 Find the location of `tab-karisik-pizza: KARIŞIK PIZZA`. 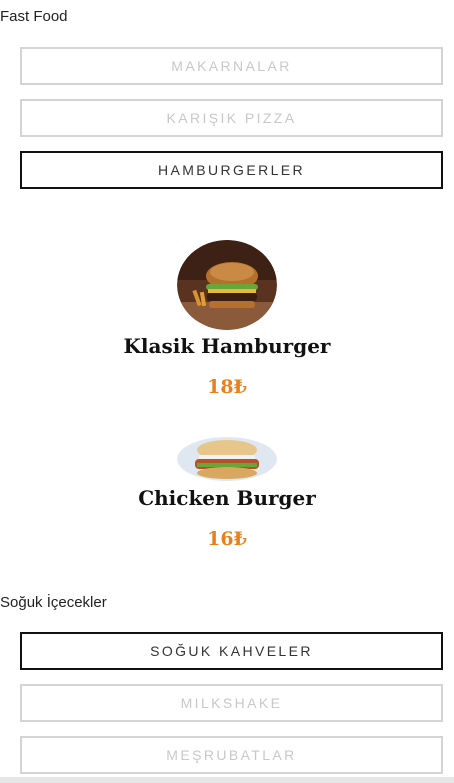

tab-karisik-pizza: KARIŞIK PIZZA is located at coordinates (231, 118).